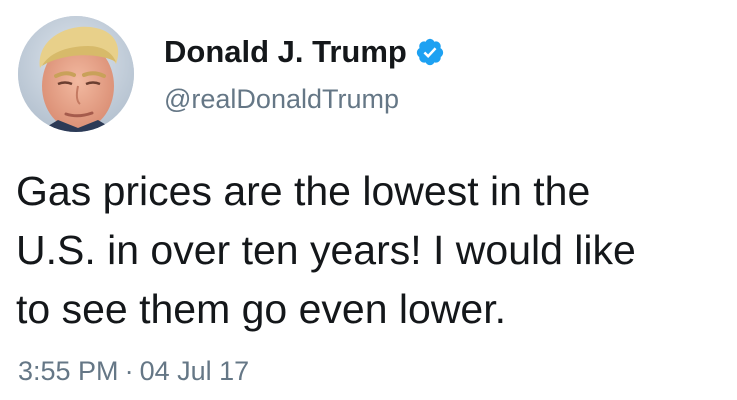 This screenshot has height=400, width=737. I want to click on profile-photo-icon, so click(76, 74).